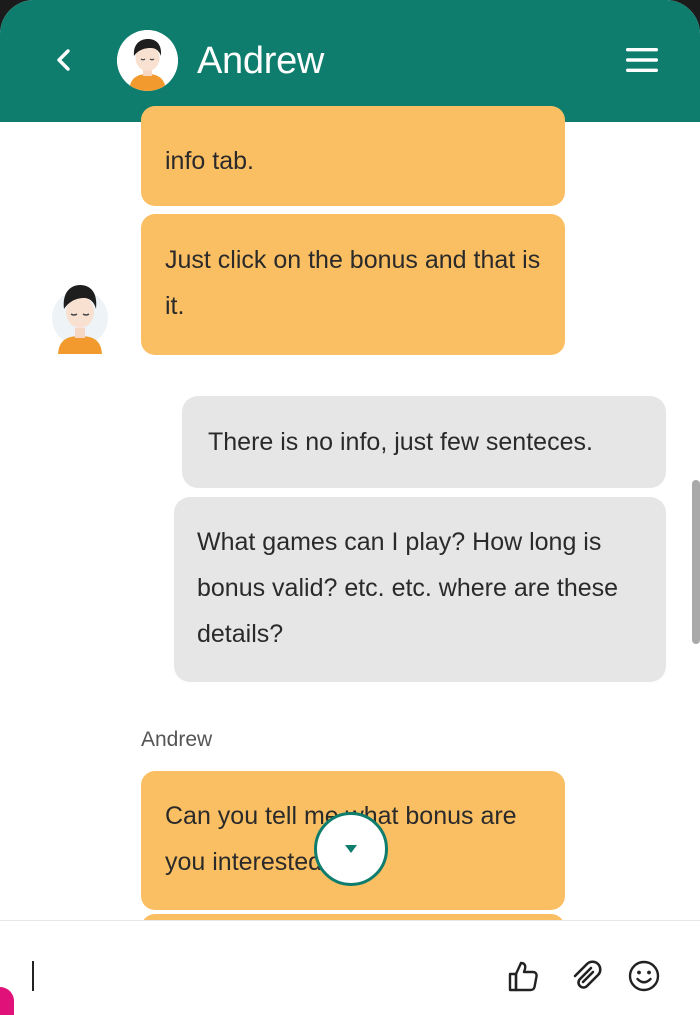 The height and width of the screenshot is (1015, 700). I want to click on like-button, so click(523, 976).